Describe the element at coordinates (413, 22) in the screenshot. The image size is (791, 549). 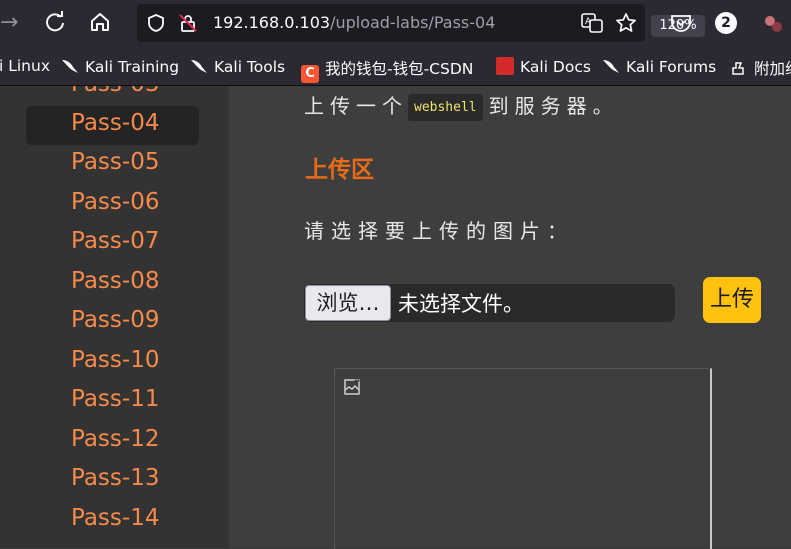
I see `url-path: /upload-labs/Pass-04` at that location.